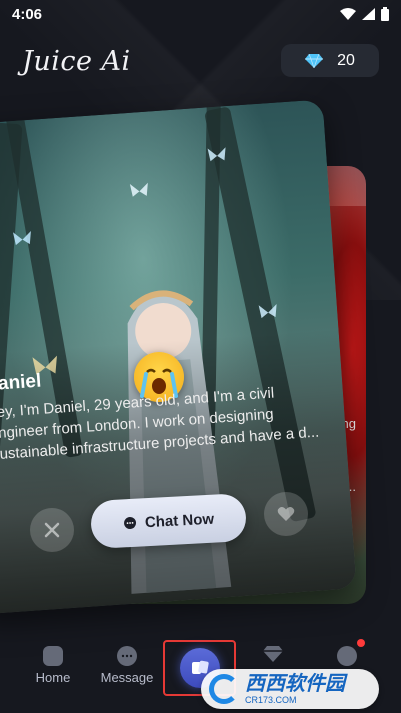  Describe the element at coordinates (368, 14) in the screenshot. I see `signal-icon` at that location.